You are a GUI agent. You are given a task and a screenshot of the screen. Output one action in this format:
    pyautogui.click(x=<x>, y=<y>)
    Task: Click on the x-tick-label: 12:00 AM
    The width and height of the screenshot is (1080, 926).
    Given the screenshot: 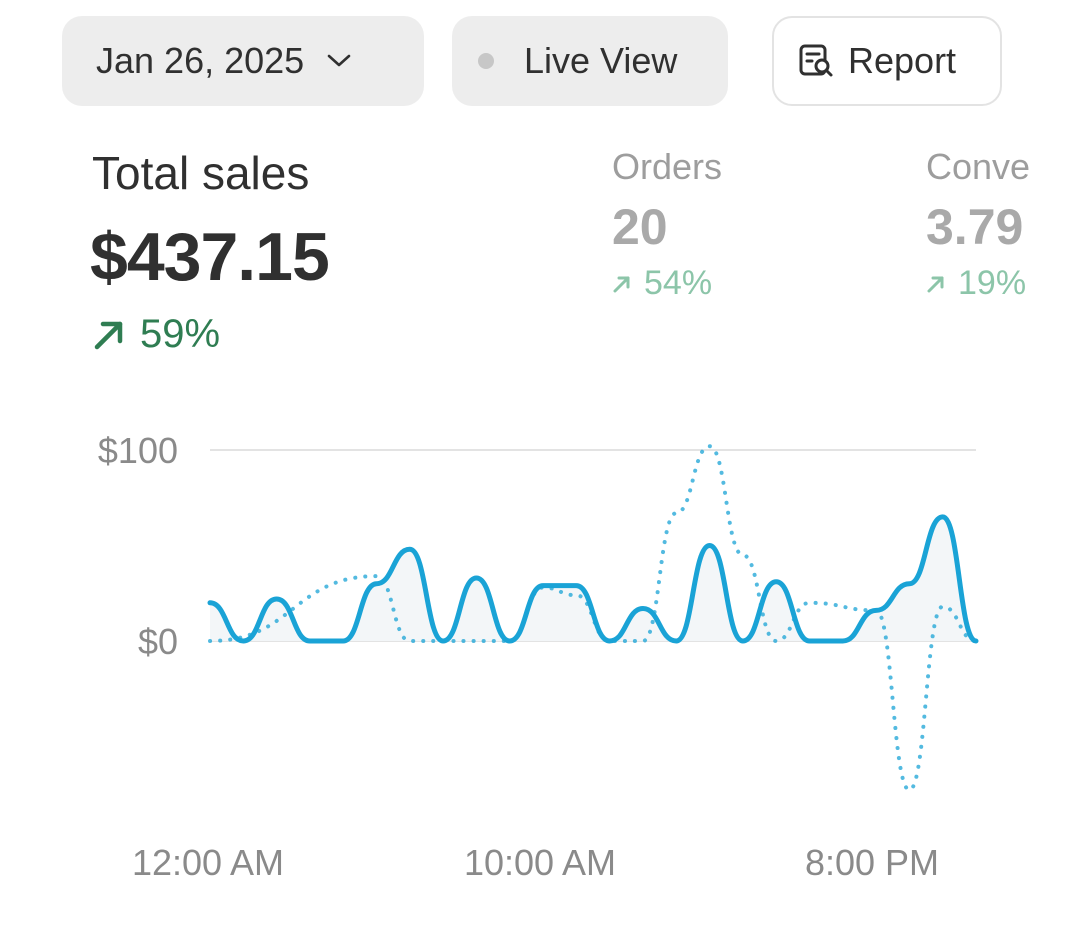 What is the action you would take?
    pyautogui.click(x=208, y=862)
    